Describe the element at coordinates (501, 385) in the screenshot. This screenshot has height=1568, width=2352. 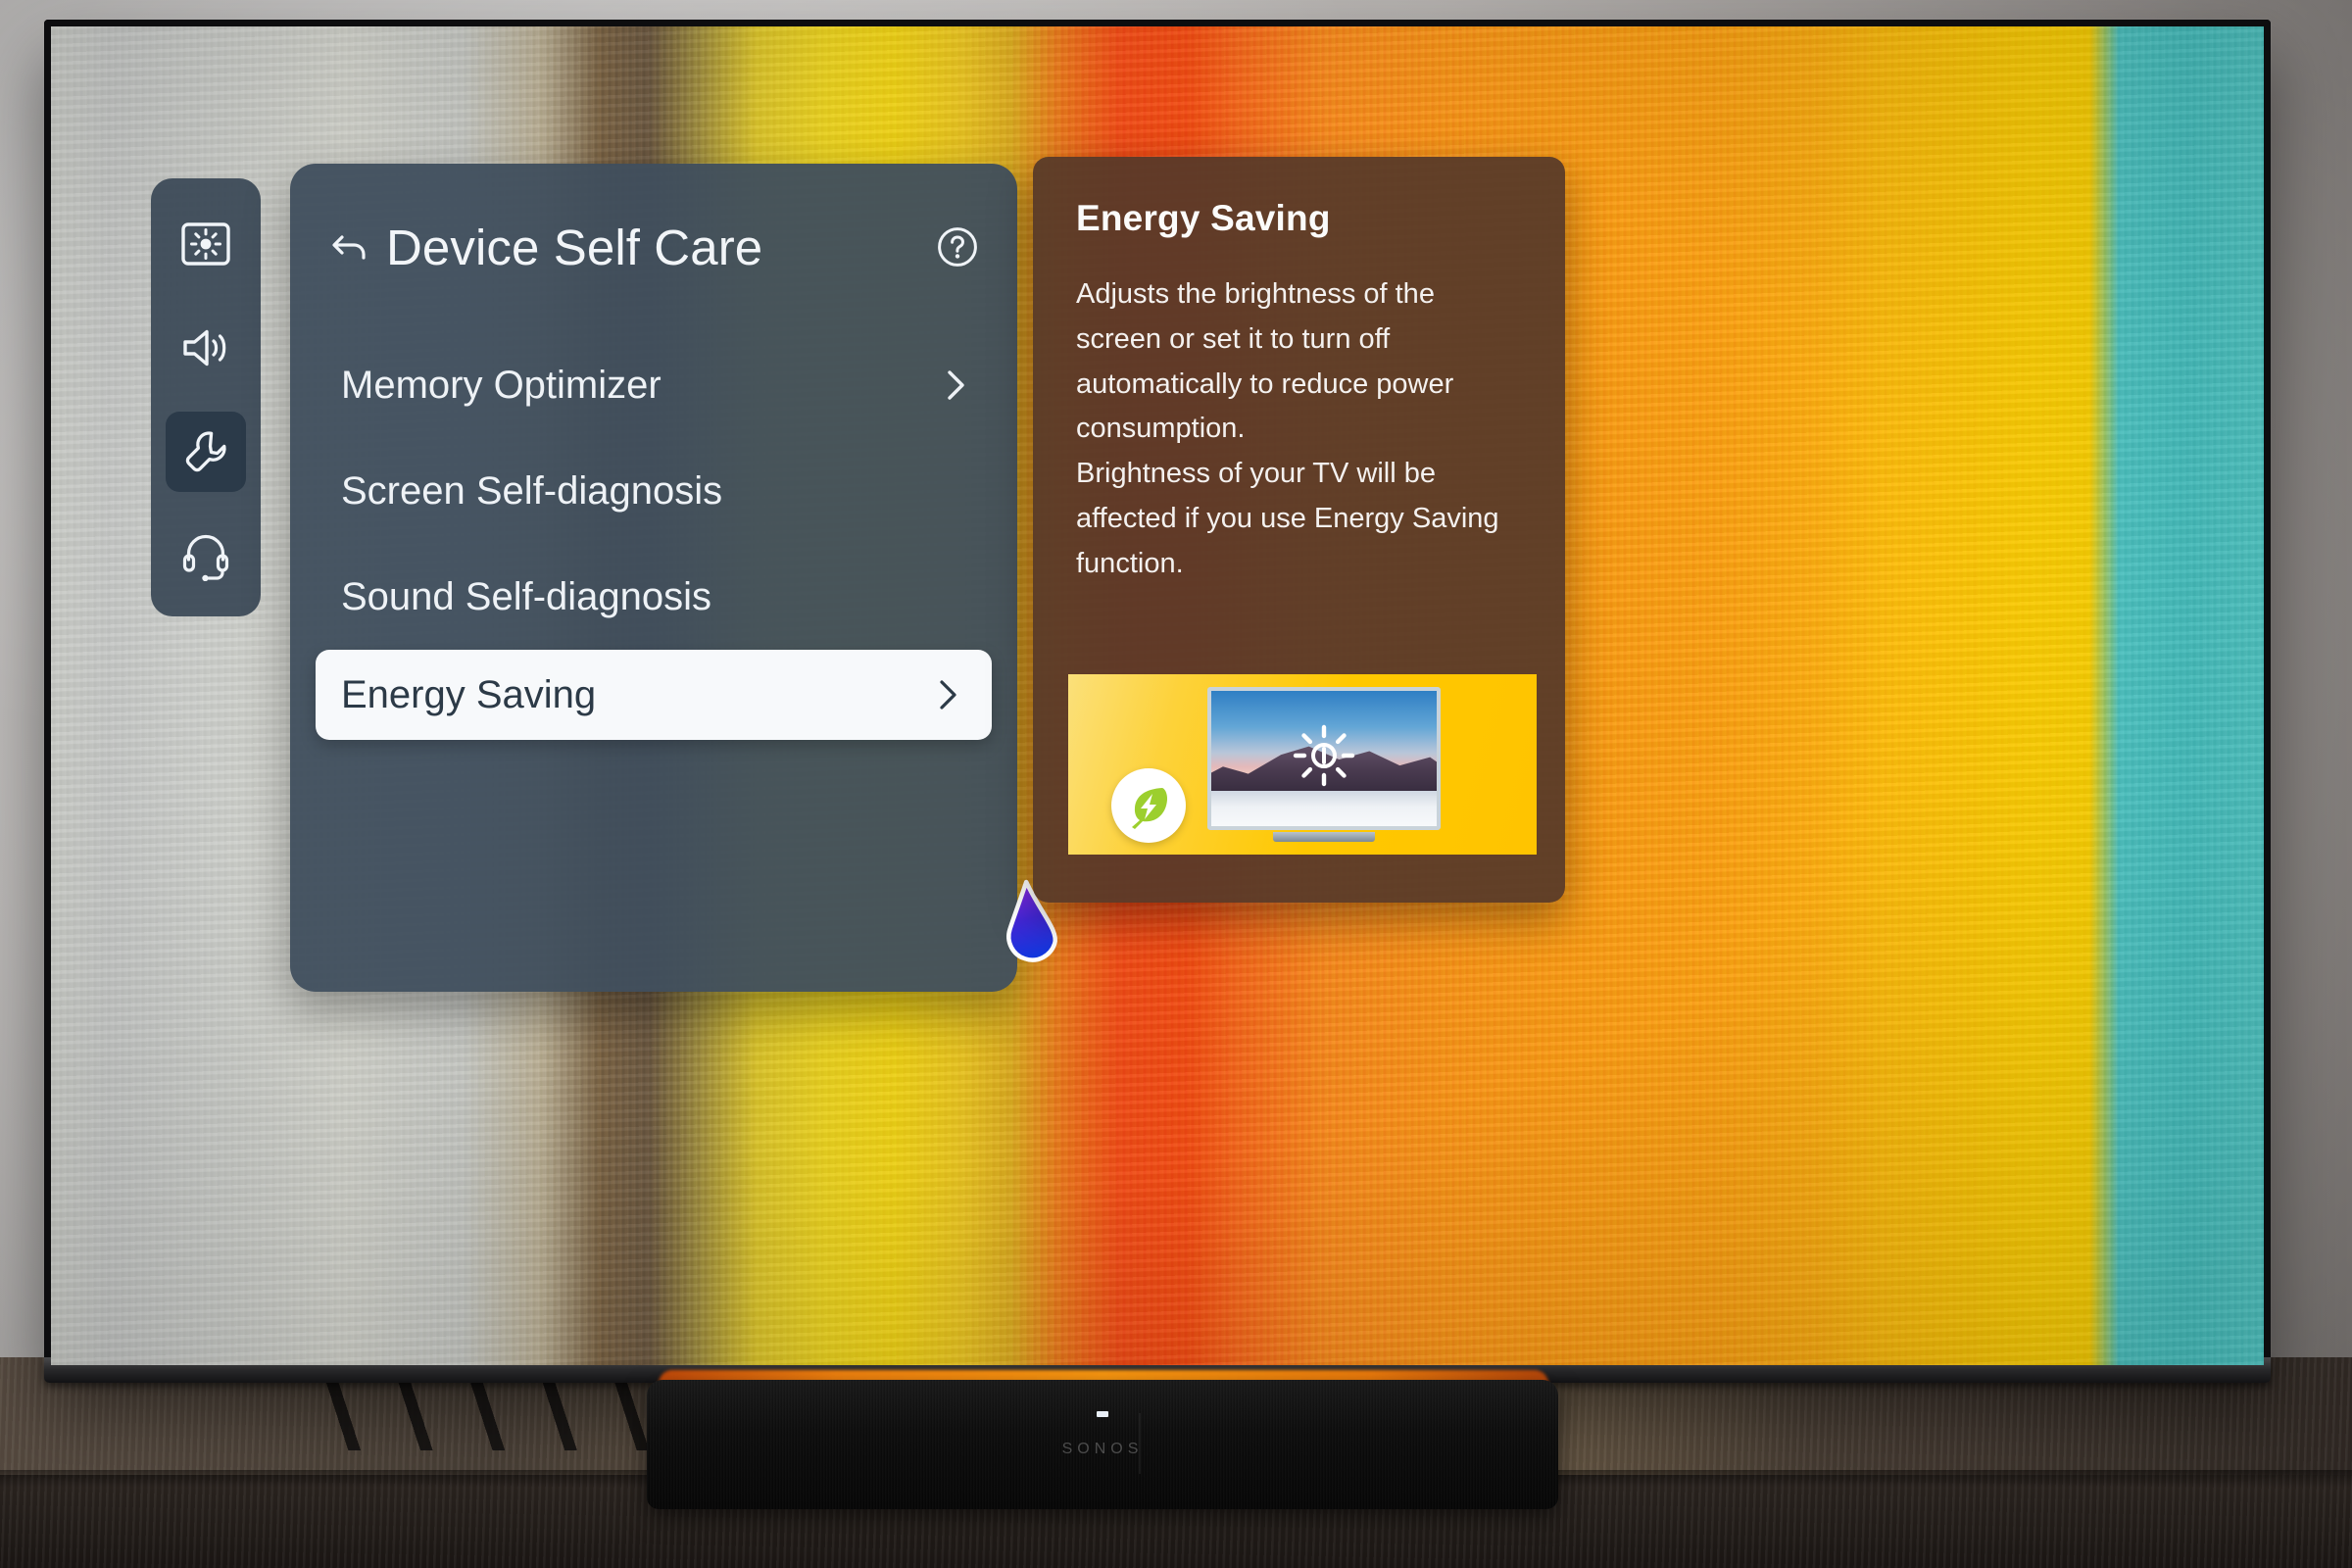
I see `menu-item-label: Memory Optimizer` at that location.